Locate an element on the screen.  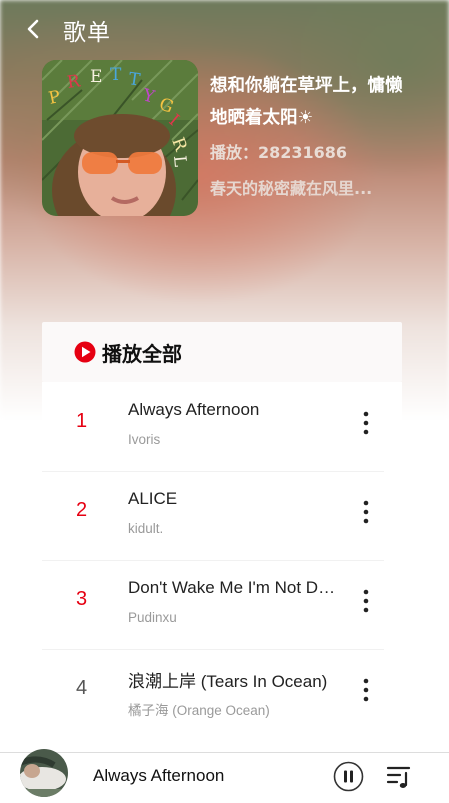
mini-cover-art is located at coordinates (44, 773).